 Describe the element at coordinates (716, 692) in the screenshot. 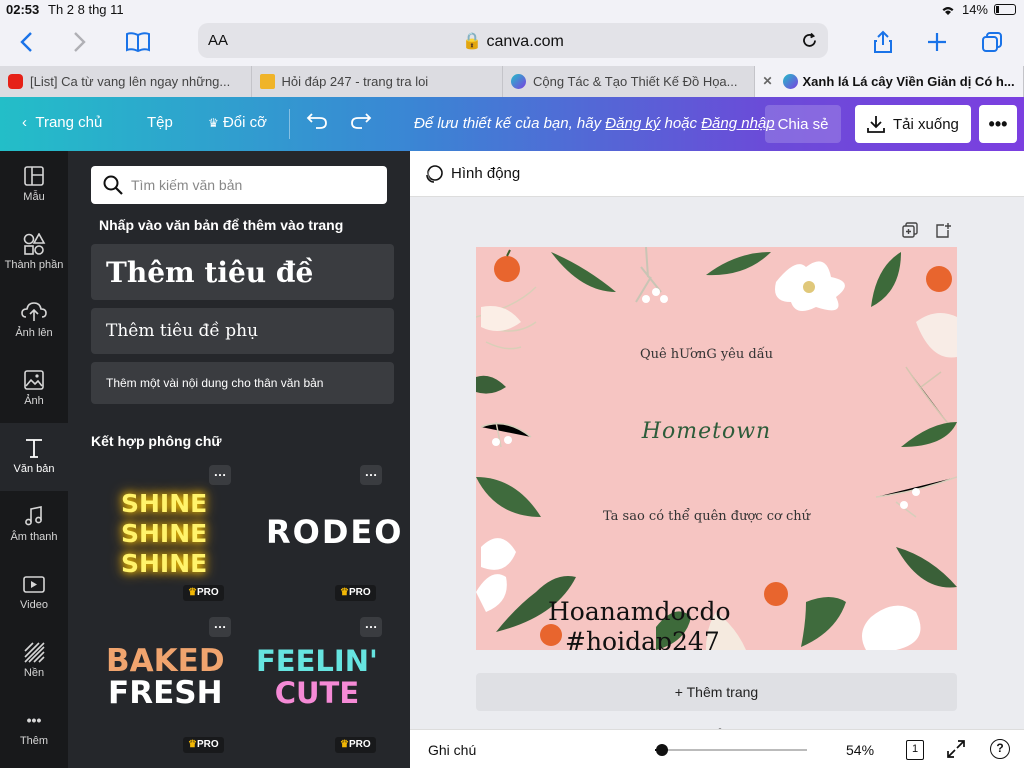

I see `add-page-button: + Thêm trang` at that location.